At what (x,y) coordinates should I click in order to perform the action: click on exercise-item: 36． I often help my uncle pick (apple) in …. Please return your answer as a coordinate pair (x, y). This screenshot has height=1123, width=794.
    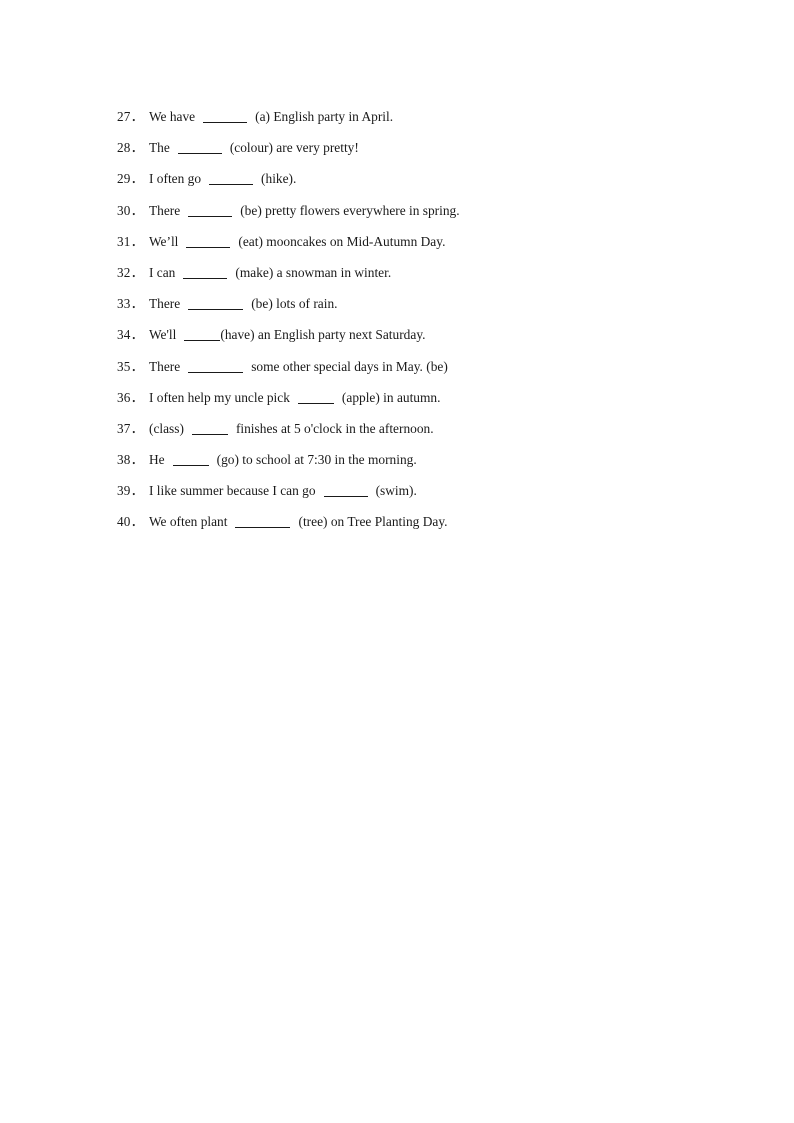
    Looking at the image, I should click on (417, 397).